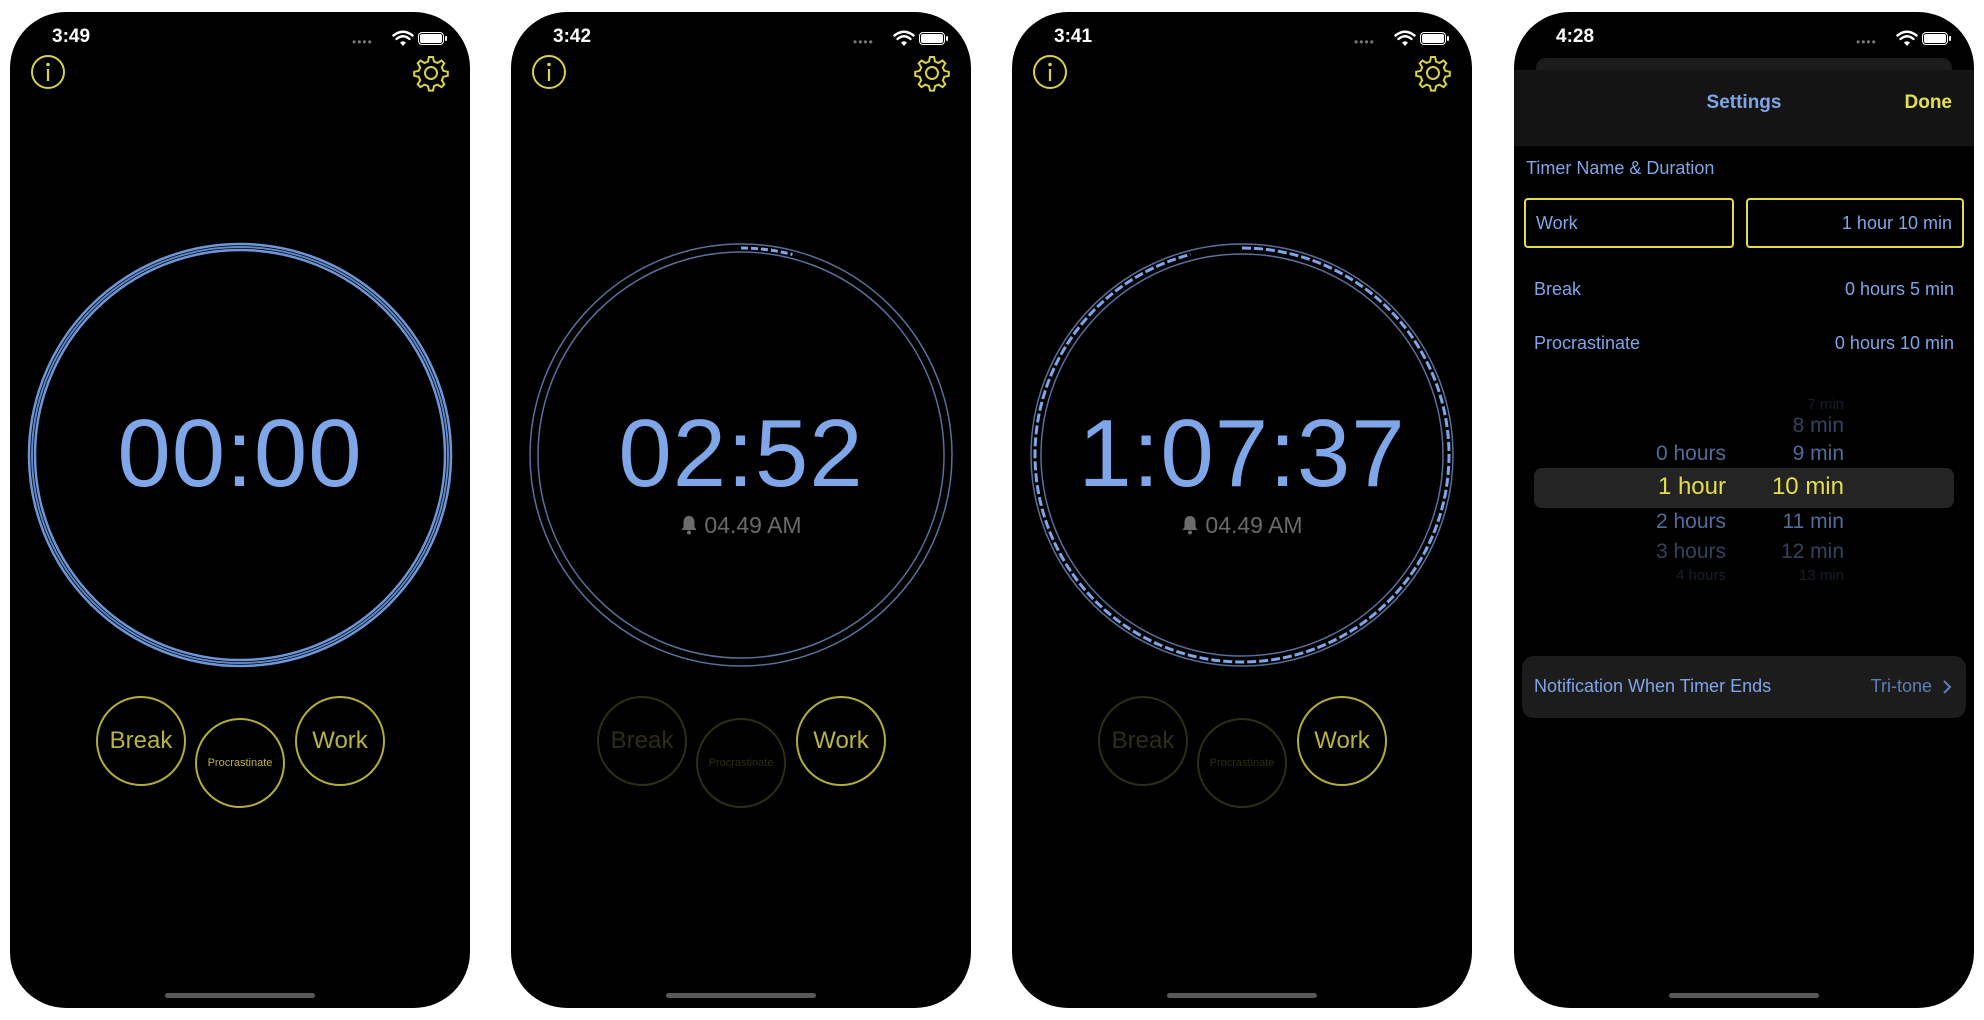 The width and height of the screenshot is (1984, 1020). What do you see at coordinates (1899, 289) in the screenshot?
I see `timer-row-duration: 0 hours 5 min` at bounding box center [1899, 289].